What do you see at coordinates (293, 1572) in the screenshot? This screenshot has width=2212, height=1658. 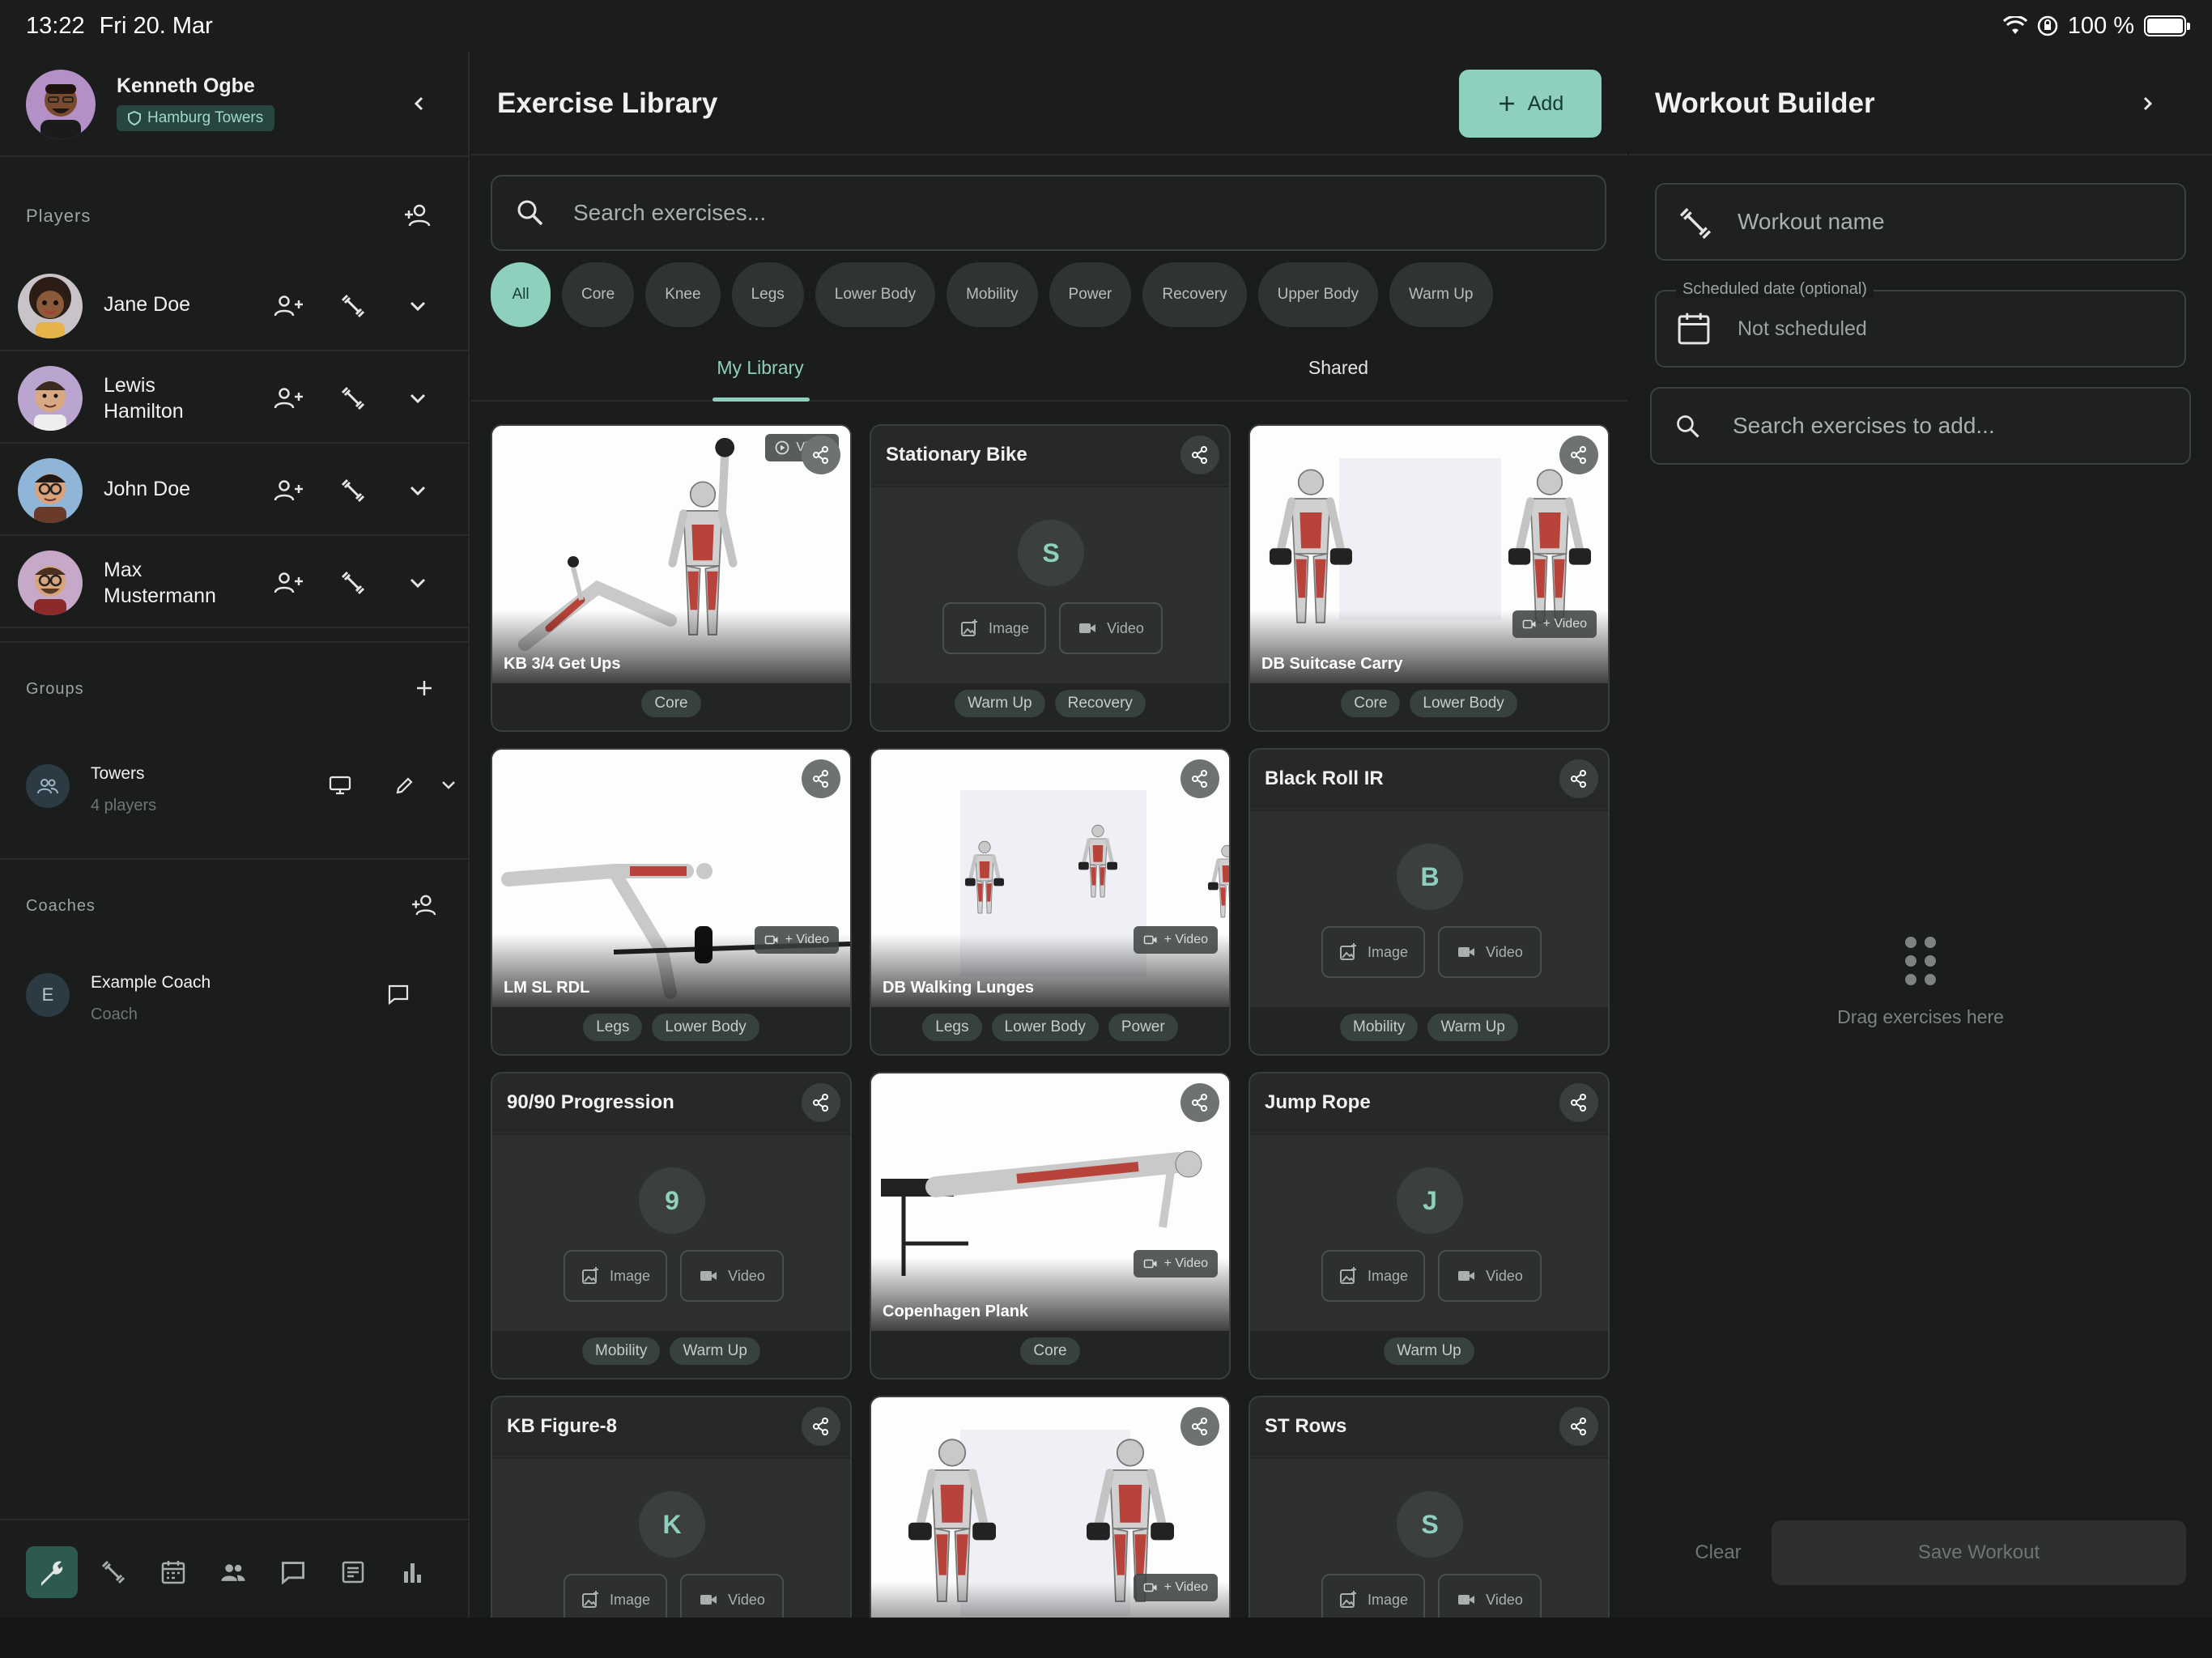 I see `nav-messages` at bounding box center [293, 1572].